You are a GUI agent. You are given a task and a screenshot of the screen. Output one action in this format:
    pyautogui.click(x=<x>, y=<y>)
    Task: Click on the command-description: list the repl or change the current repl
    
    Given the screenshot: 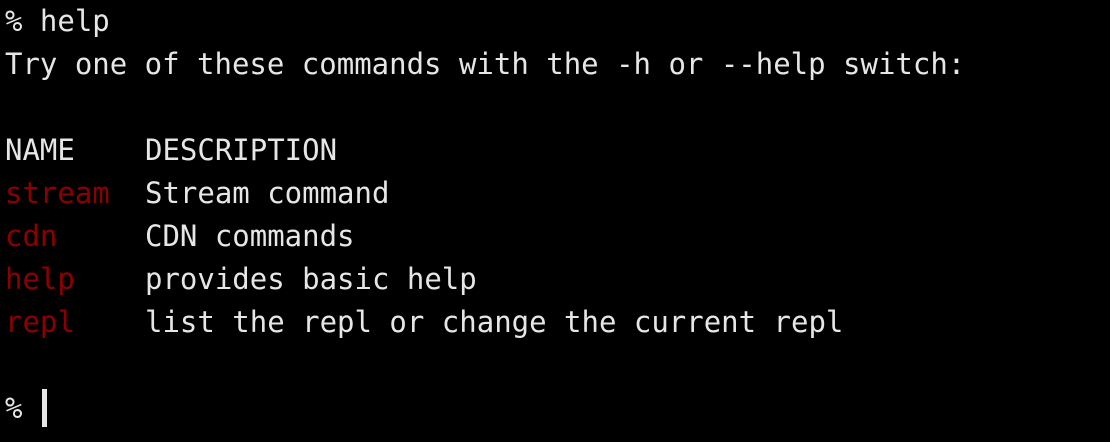 What is the action you would take?
    pyautogui.click(x=494, y=322)
    